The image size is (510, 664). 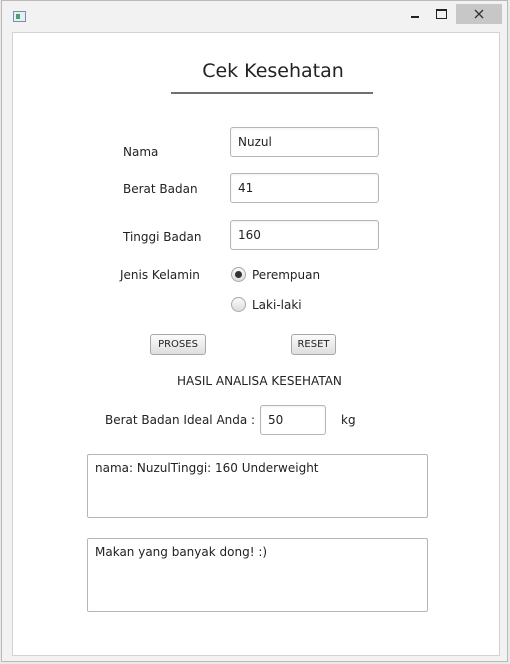 I want to click on maximize-icon, so click(x=441, y=14).